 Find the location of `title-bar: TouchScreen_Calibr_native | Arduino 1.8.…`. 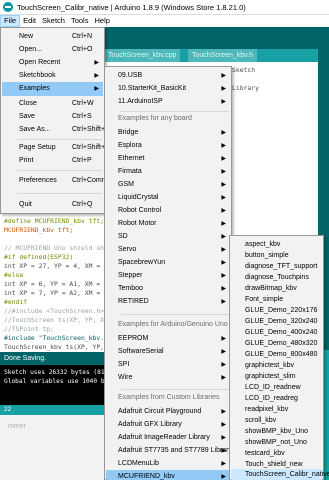

title-bar: TouchScreen_Calibr_native | Arduino 1.8.… is located at coordinates (164, 7).